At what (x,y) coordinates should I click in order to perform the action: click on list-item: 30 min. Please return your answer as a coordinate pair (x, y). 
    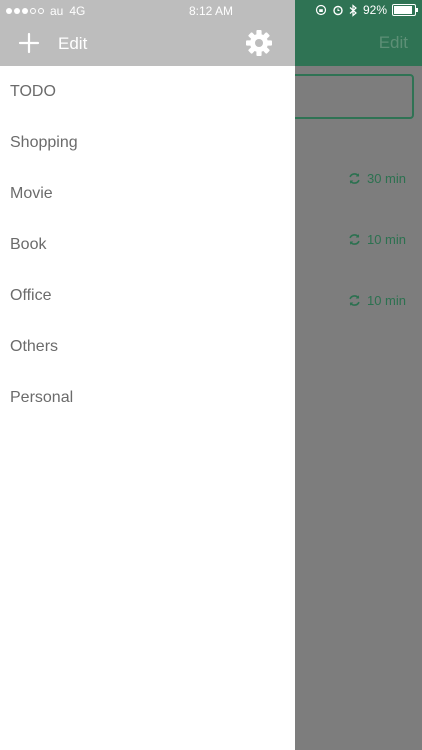
    Looking at the image, I should click on (377, 178).